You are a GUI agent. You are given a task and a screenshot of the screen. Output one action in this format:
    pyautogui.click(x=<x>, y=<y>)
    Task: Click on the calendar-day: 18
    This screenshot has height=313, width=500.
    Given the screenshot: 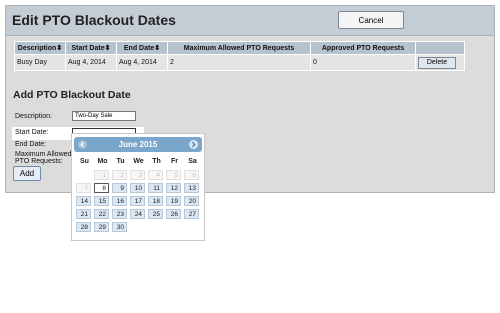 What is the action you would take?
    pyautogui.click(x=155, y=201)
    